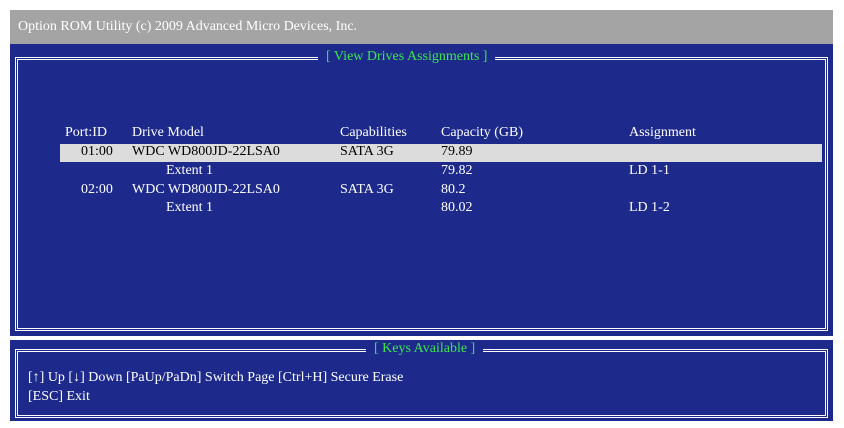 The height and width of the screenshot is (428, 844). I want to click on cell-capacity: 79.82, so click(457, 170).